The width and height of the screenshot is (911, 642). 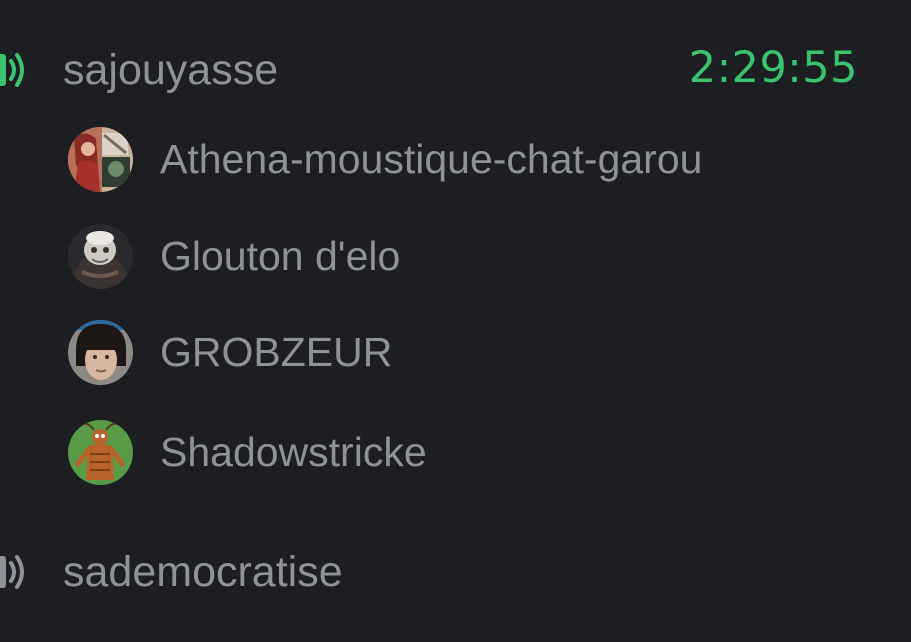 I want to click on channel-name: sajouyasse, so click(x=171, y=70).